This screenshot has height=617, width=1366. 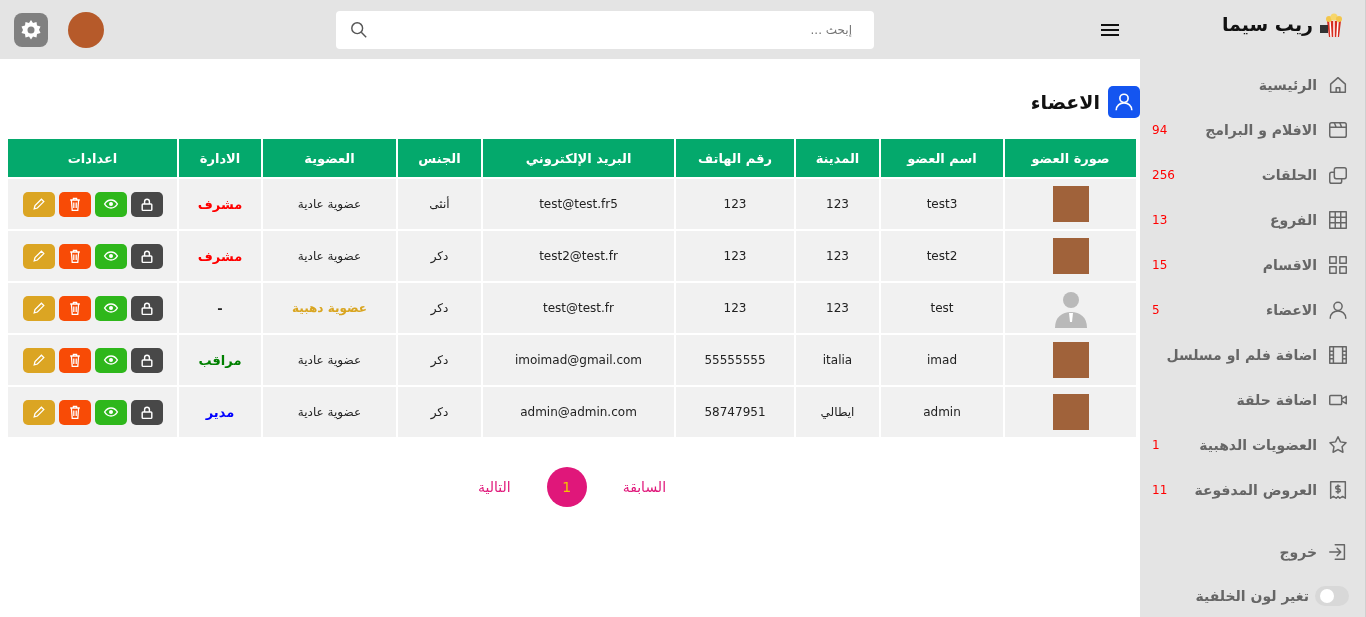 What do you see at coordinates (1160, 490) in the screenshot?
I see `count-label: 11` at bounding box center [1160, 490].